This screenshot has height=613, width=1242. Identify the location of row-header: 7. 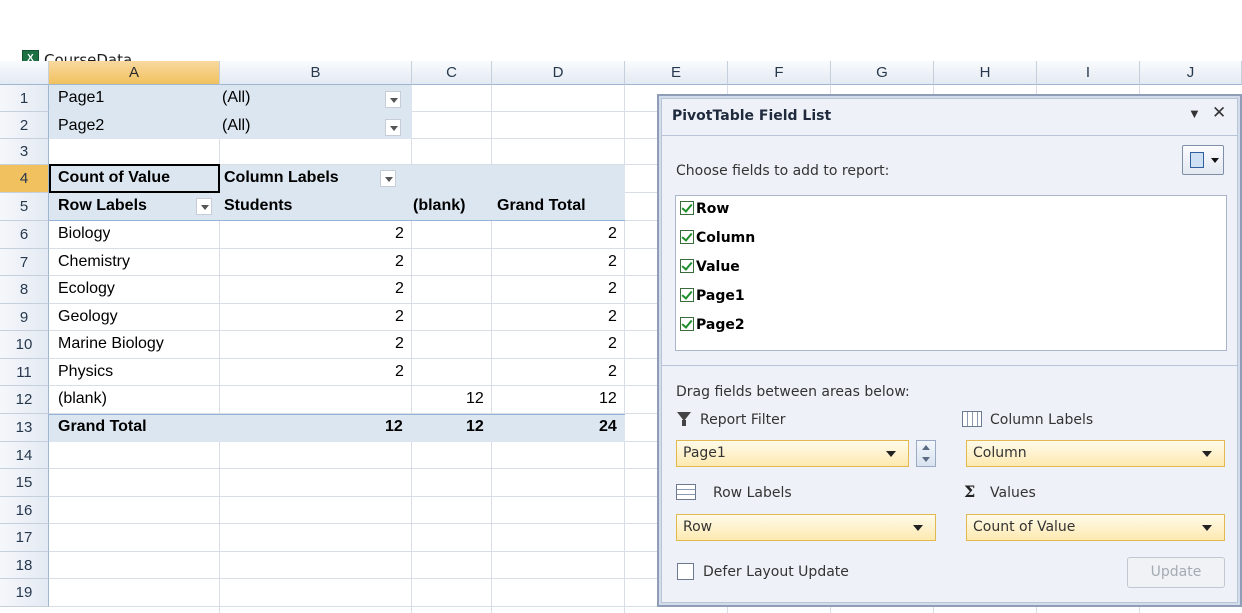
(24, 262).